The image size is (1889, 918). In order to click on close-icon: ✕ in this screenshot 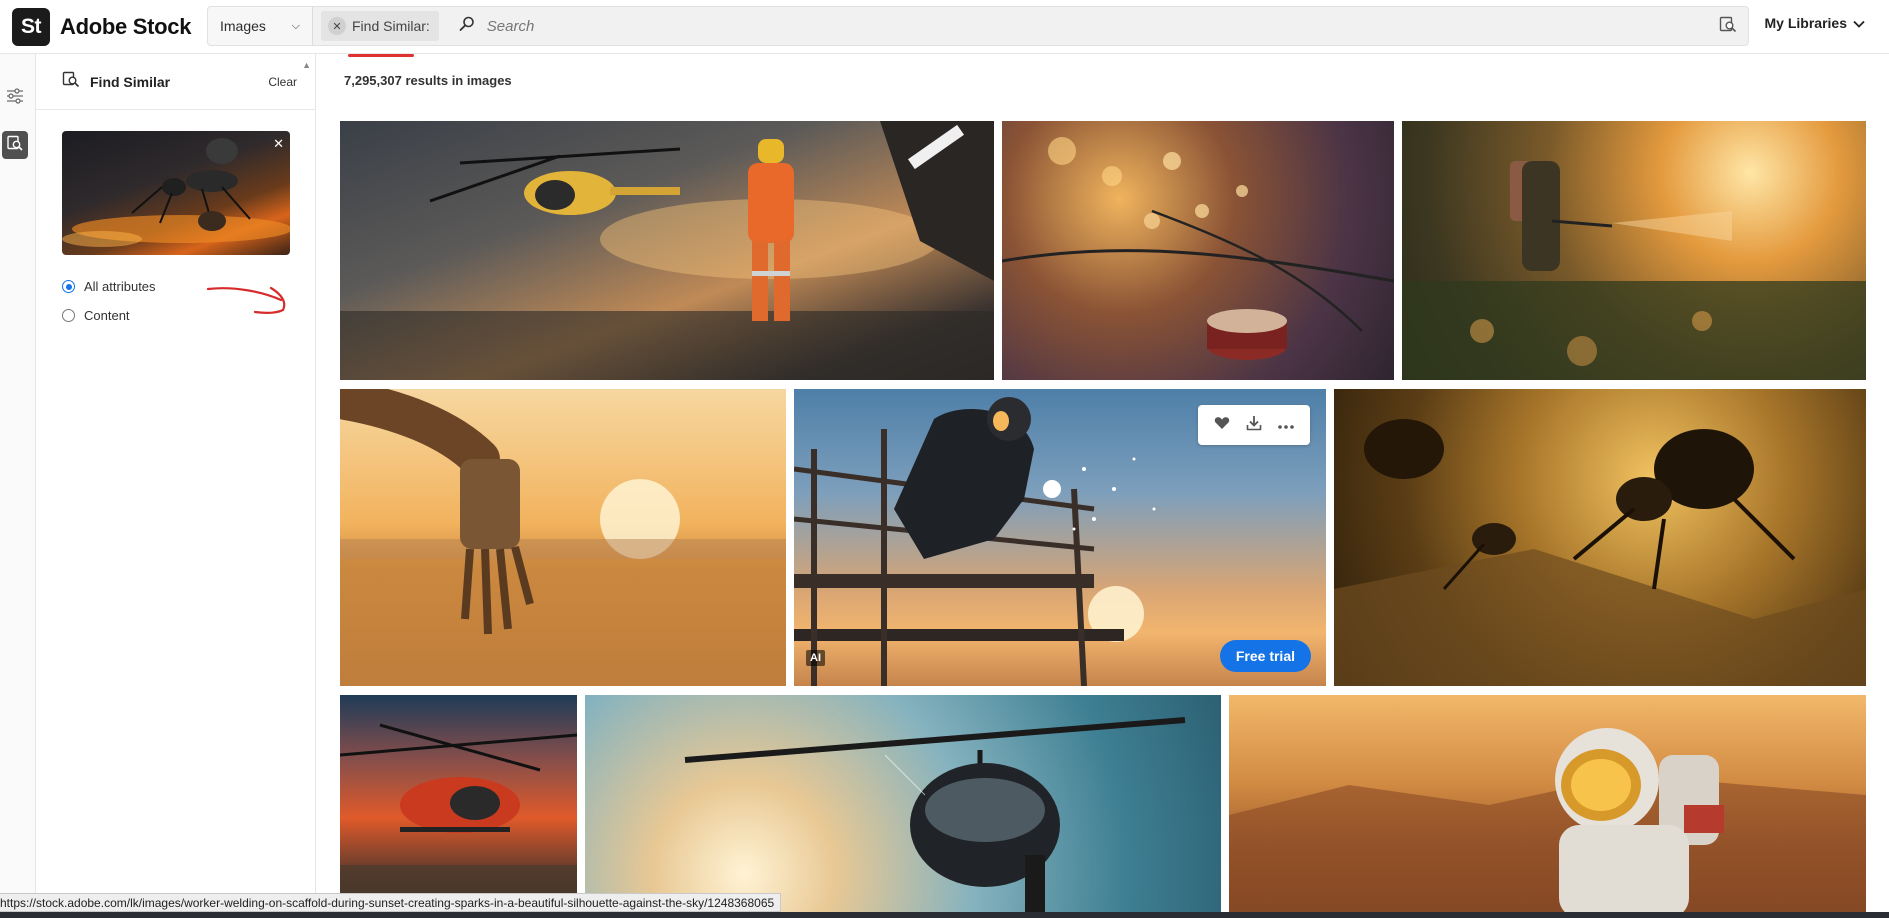, I will do `click(337, 26)`.